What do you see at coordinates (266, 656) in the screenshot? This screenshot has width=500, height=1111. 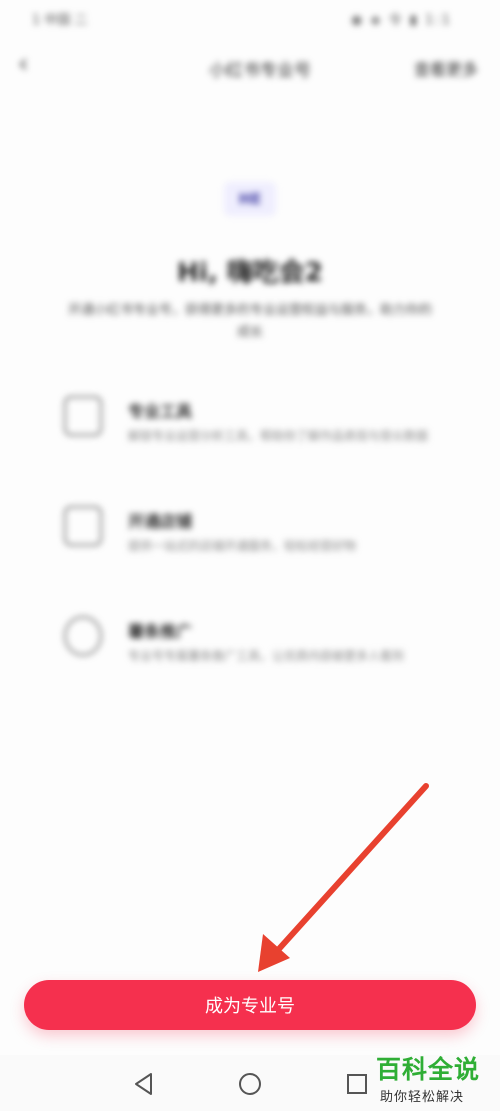 I see `feature-desc: 专业号专属薯条推广工具，让优质内容被更多人看到` at bounding box center [266, 656].